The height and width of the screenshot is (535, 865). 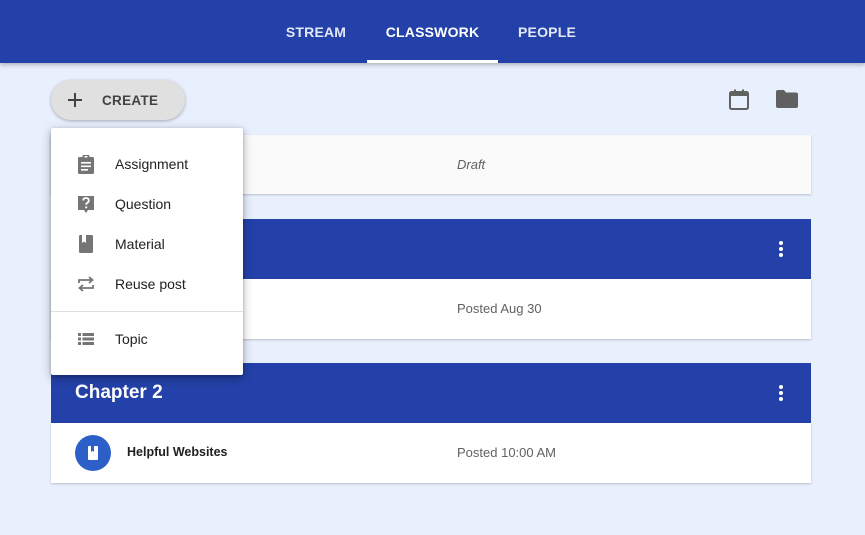 What do you see at coordinates (86, 339) in the screenshot?
I see `topic-icon` at bounding box center [86, 339].